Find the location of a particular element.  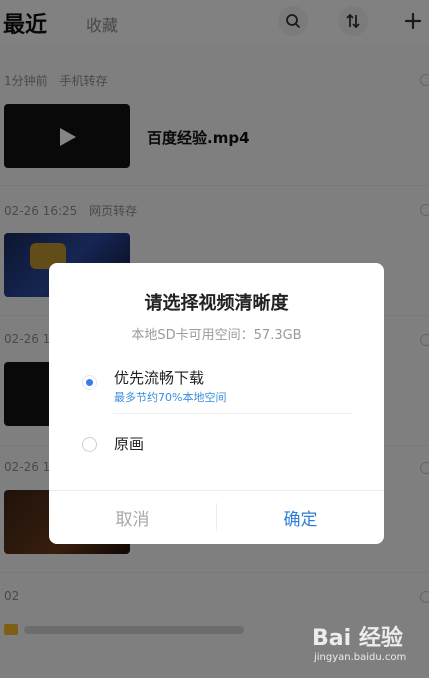

option-divider is located at coordinates (233, 413).